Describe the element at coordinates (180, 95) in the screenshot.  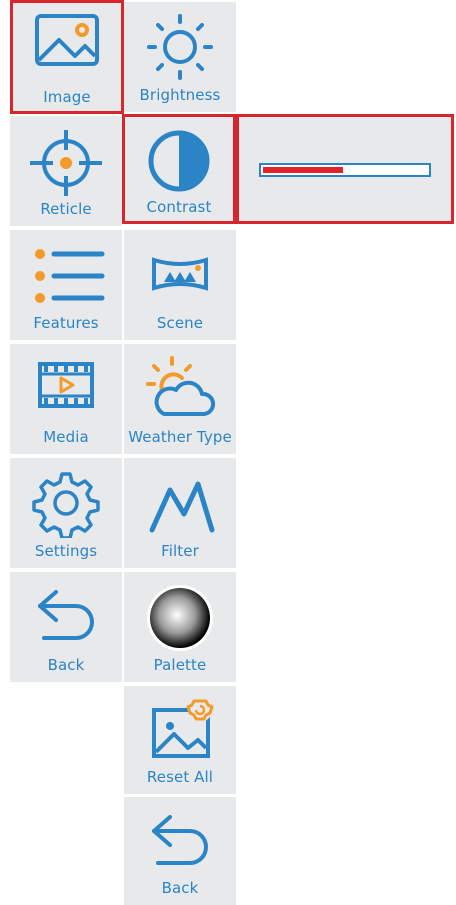
I see `menu-item-label: Brightness` at that location.